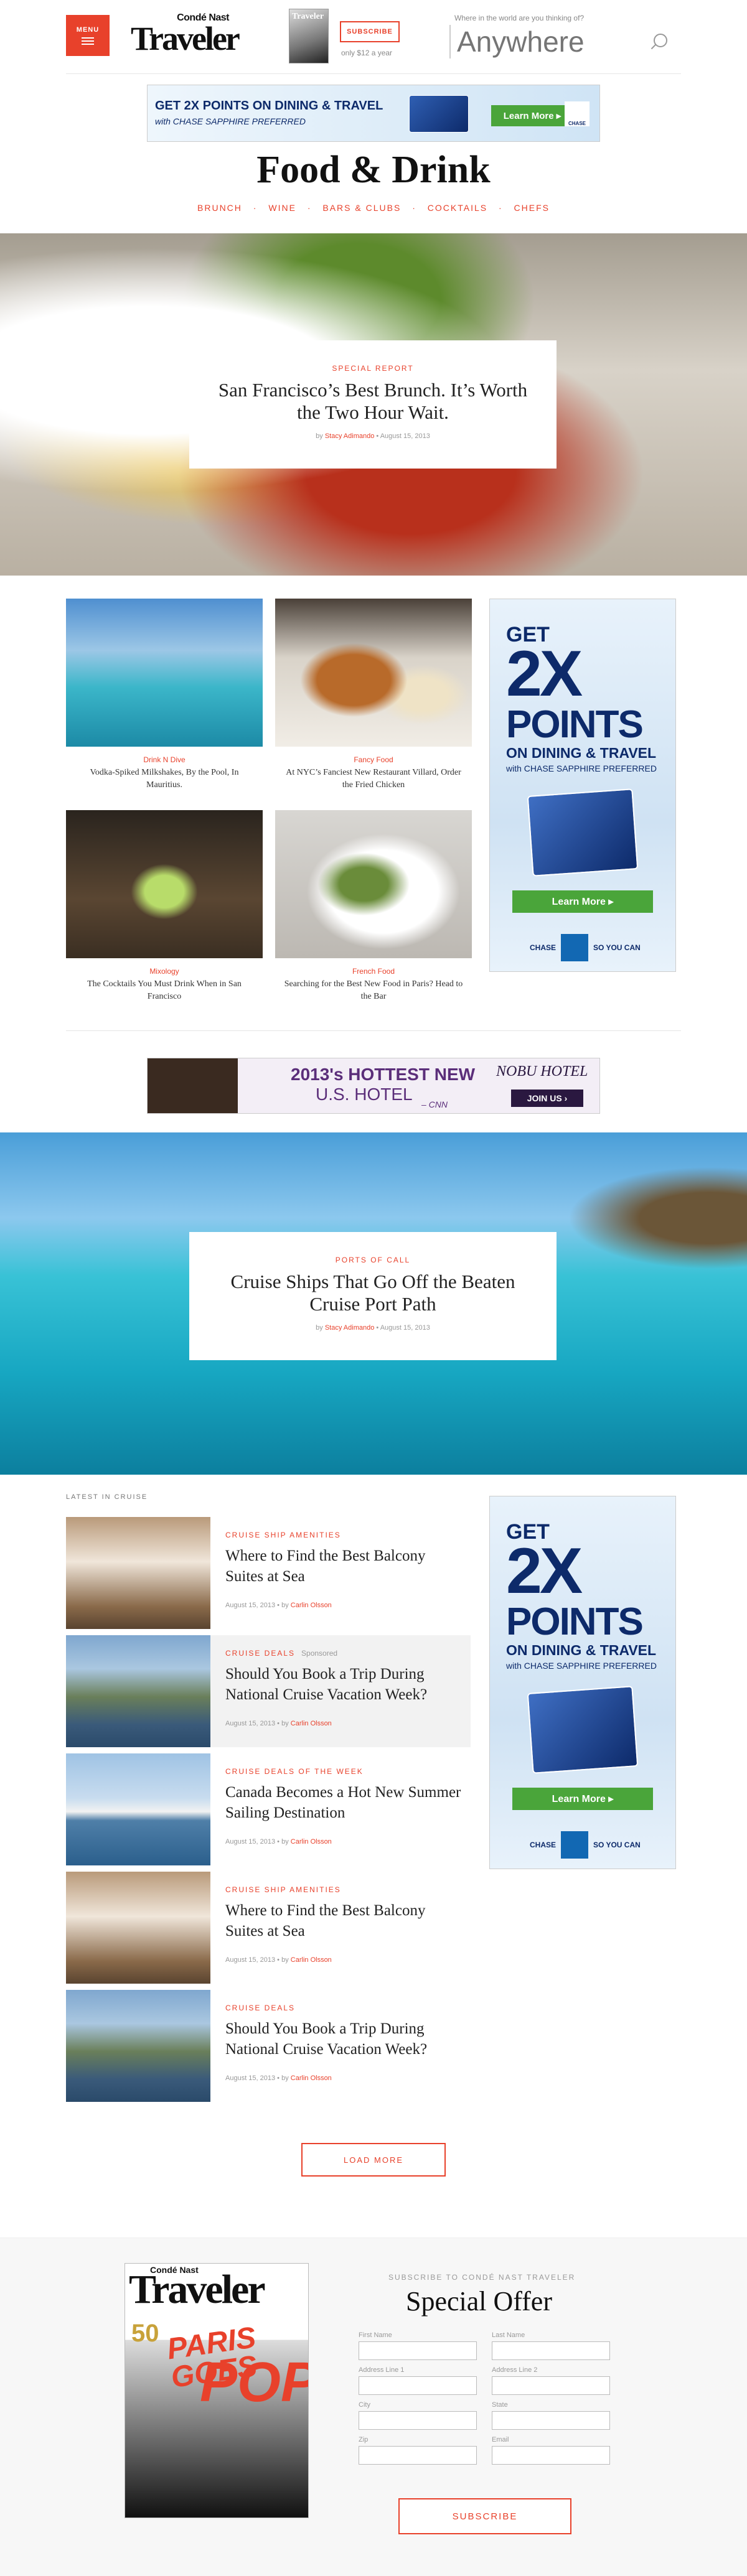 The height and width of the screenshot is (2576, 747). What do you see at coordinates (165, 971) in the screenshot?
I see `story-category: Mixology` at bounding box center [165, 971].